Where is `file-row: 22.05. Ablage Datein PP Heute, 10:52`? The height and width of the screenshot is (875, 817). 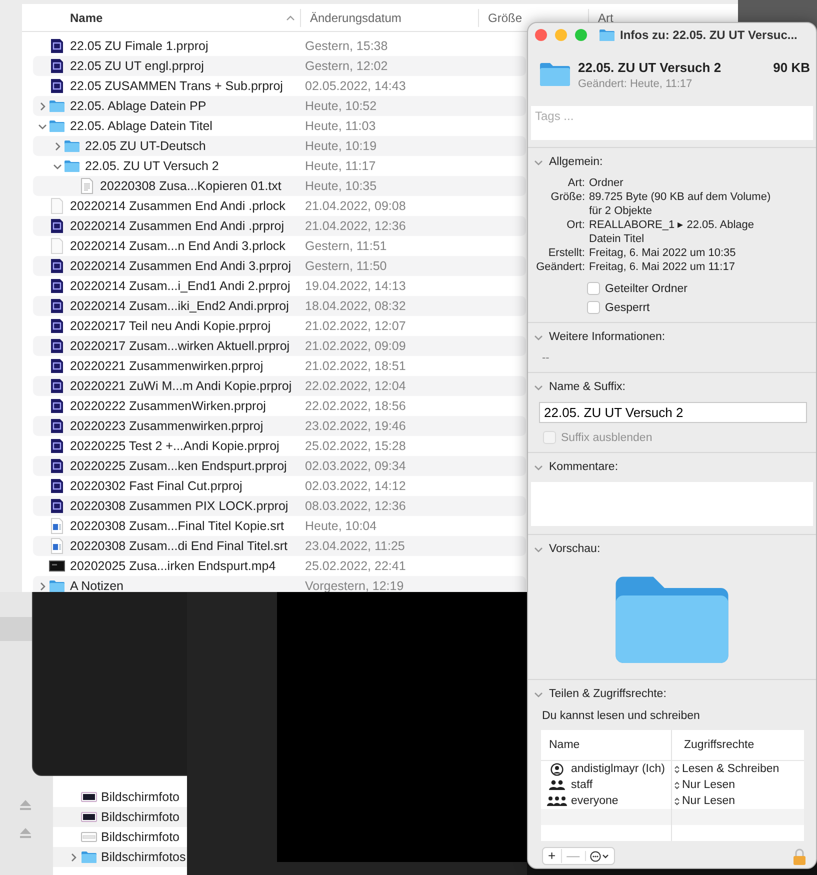
file-row: 22.05. Ablage Datein PP Heute, 10:52 is located at coordinates (279, 106).